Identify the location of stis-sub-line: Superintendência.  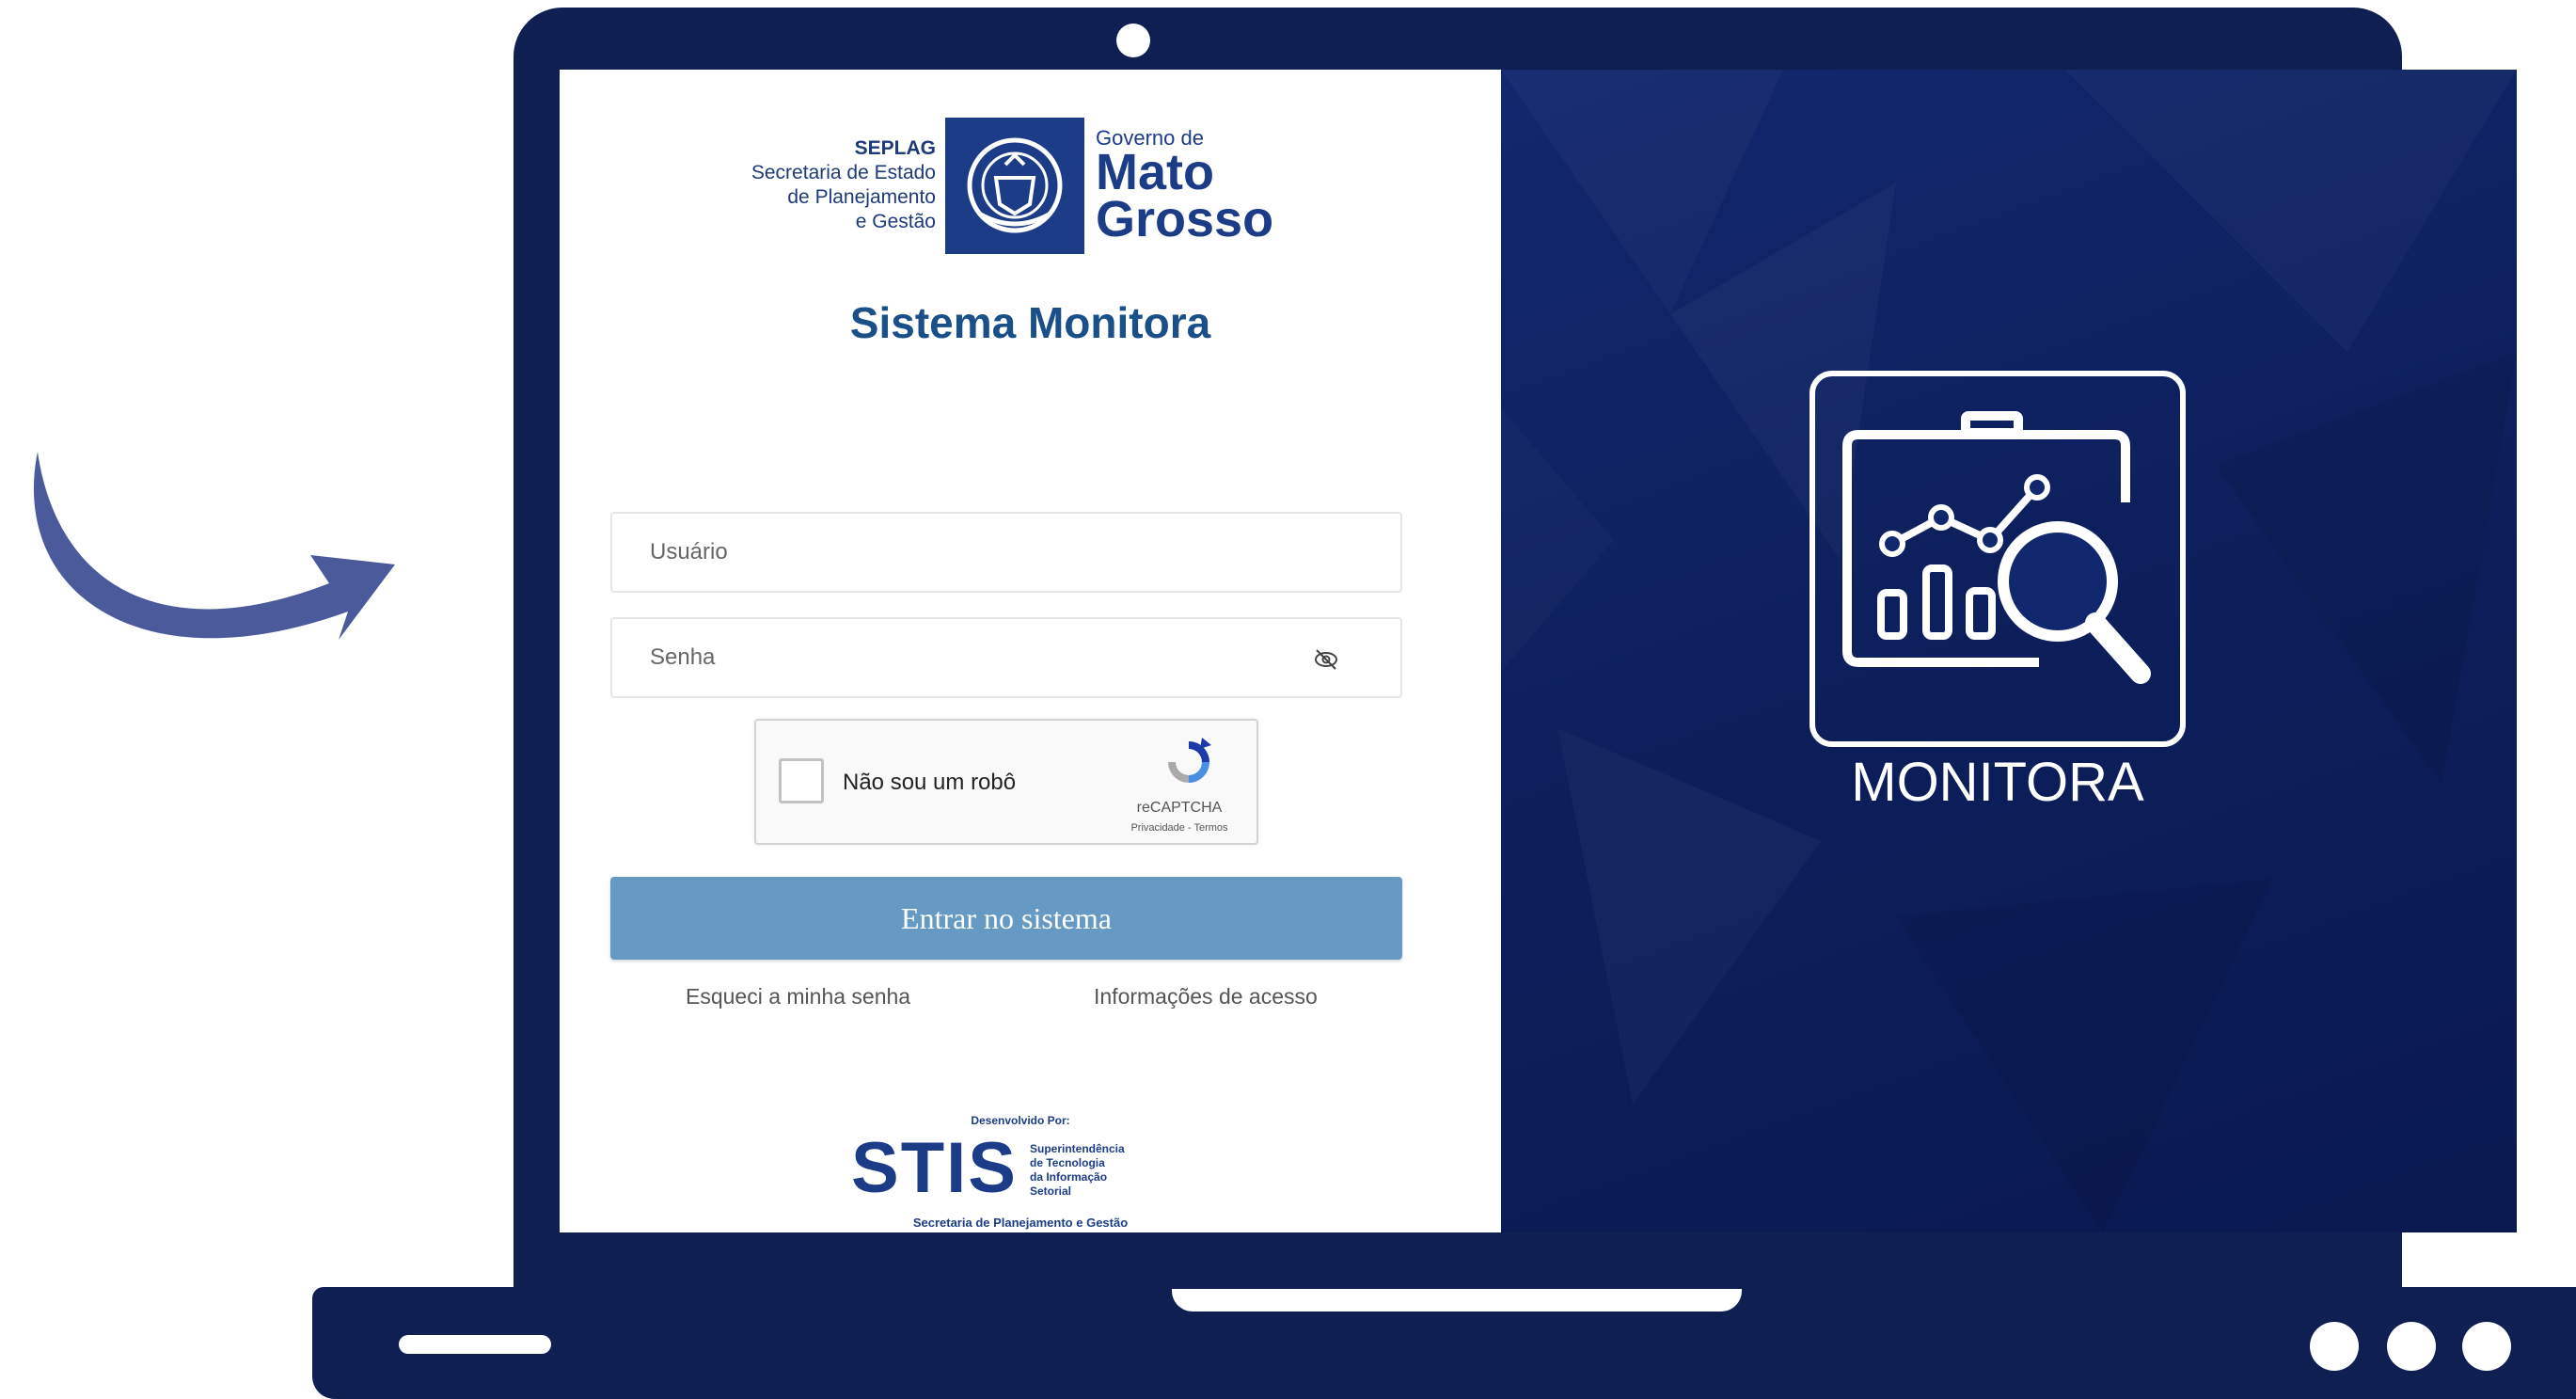
(1077, 1148).